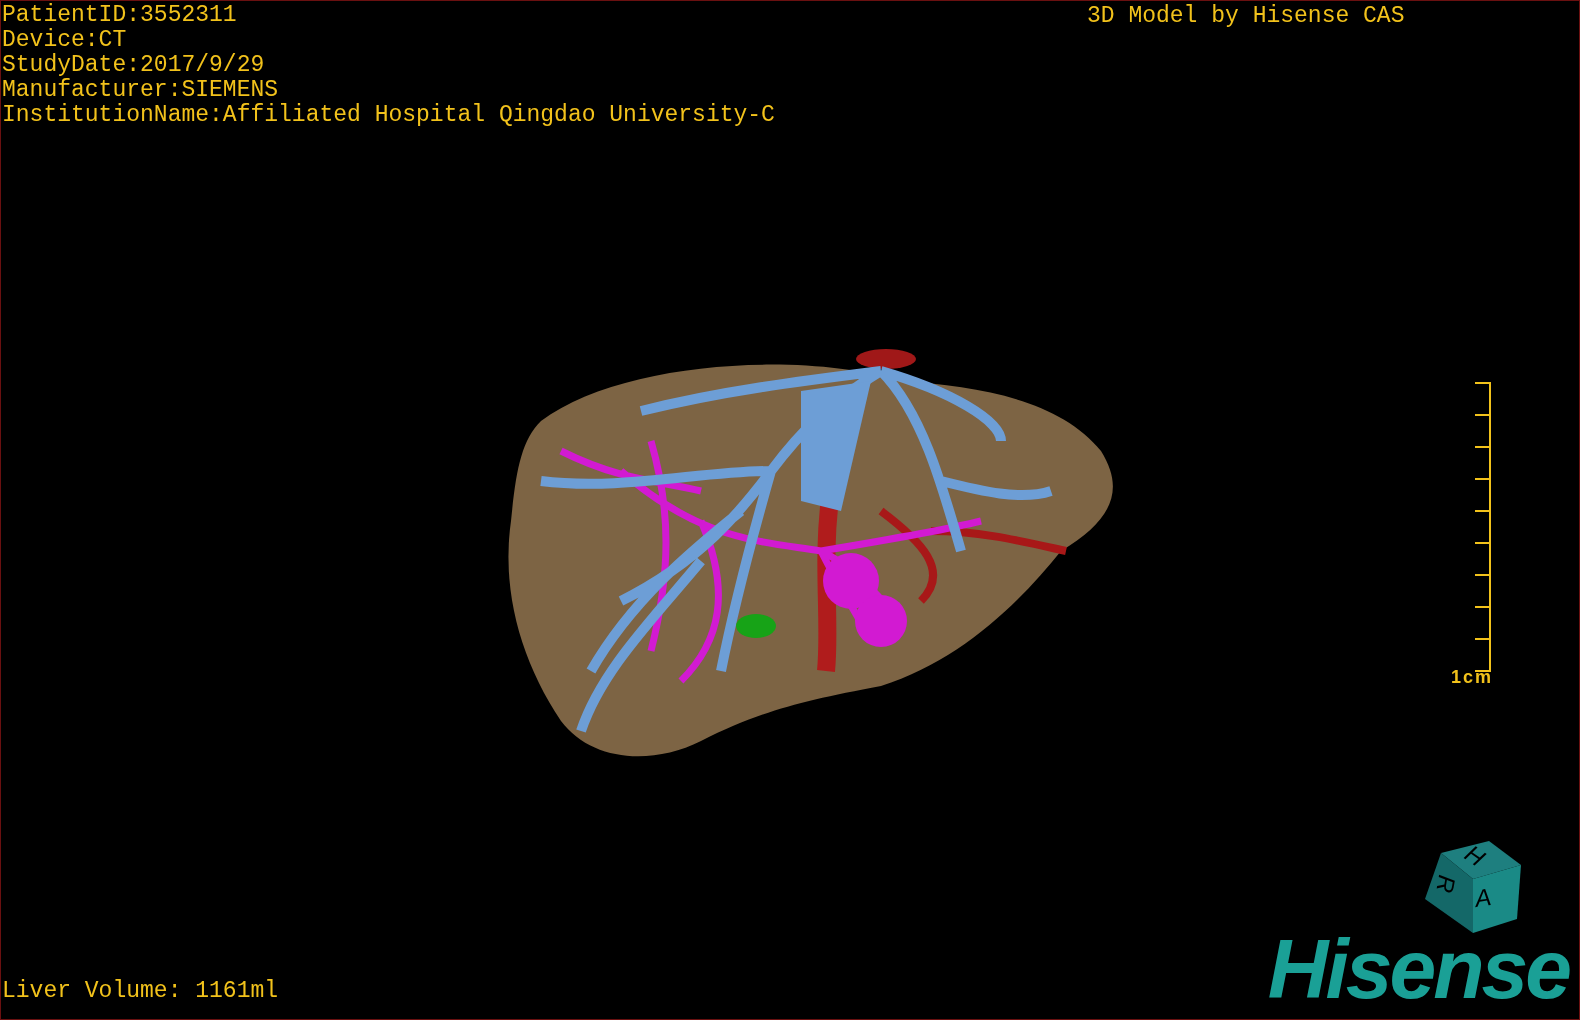  Describe the element at coordinates (140, 991) in the screenshot. I see `liver-volume-text: Liver Volume: 1161ml` at that location.